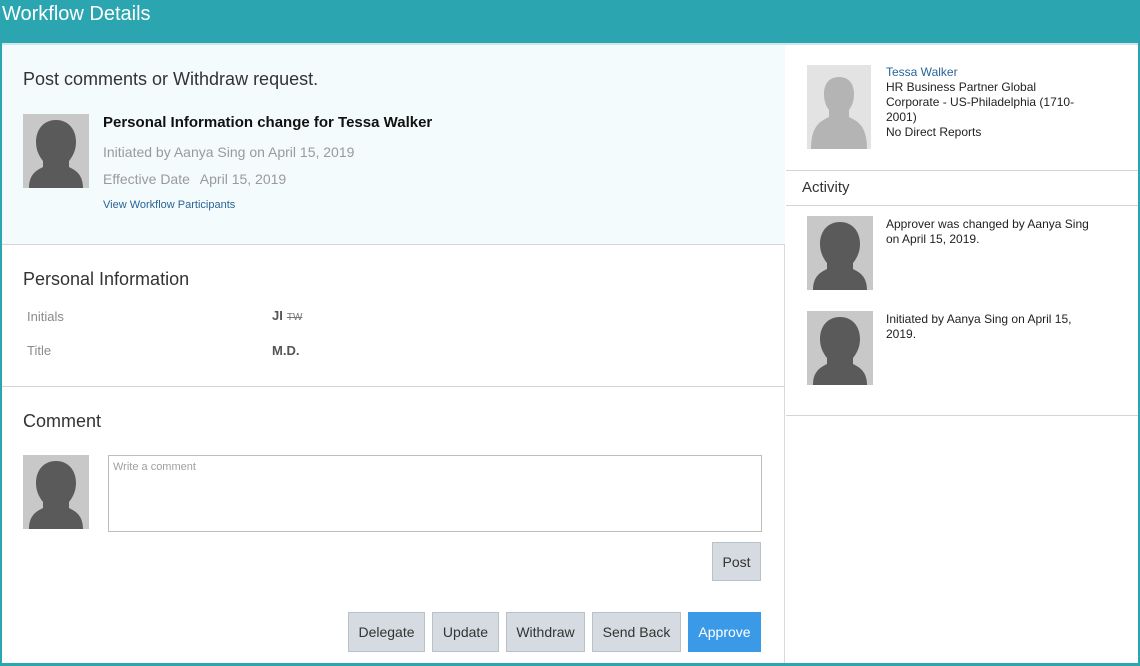 The width and height of the screenshot is (1140, 666). I want to click on initials-old-value: TW, so click(294, 317).